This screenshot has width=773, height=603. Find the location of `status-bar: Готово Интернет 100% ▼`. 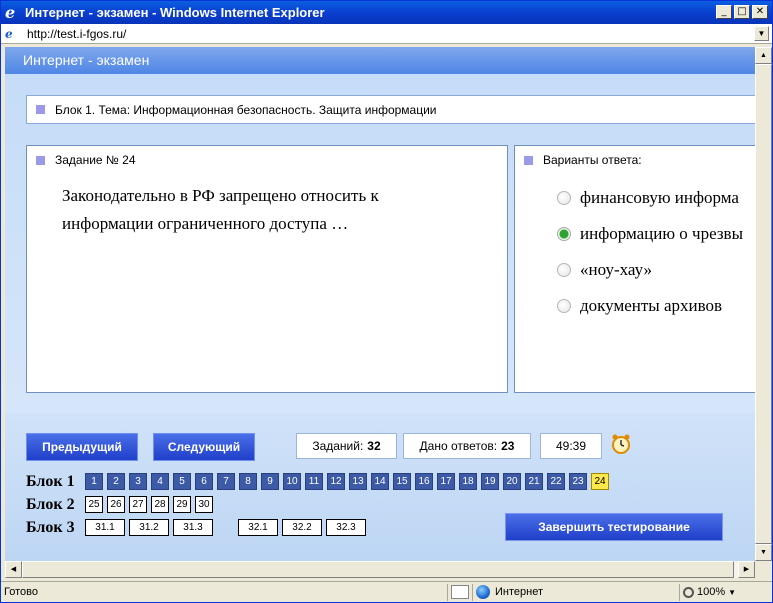

status-bar: Готово Интернет 100% ▼ is located at coordinates (386, 591).